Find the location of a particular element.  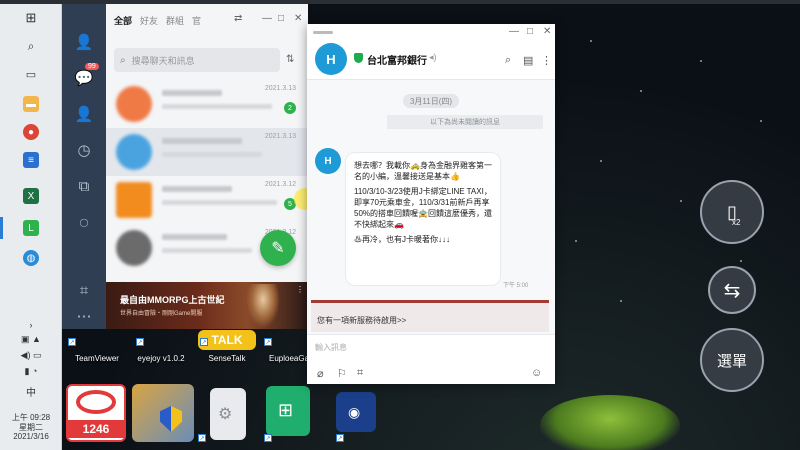

shield-icon is located at coordinates (171, 419).